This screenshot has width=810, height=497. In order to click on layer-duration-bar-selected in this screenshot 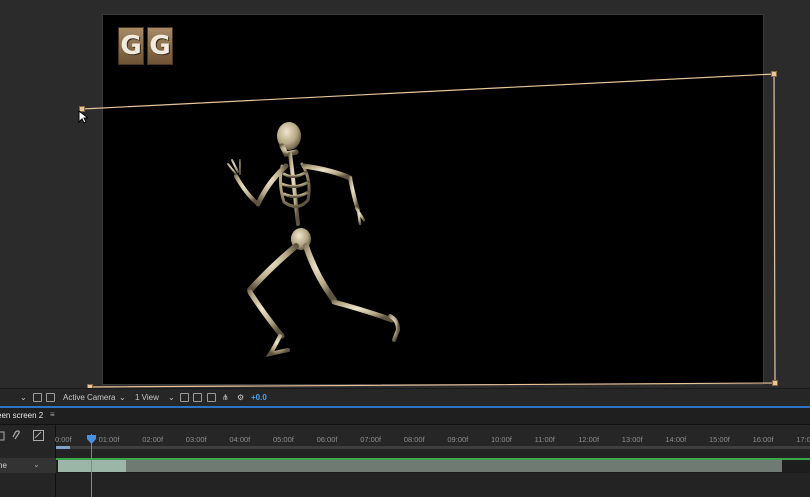, I will do `click(92, 466)`.